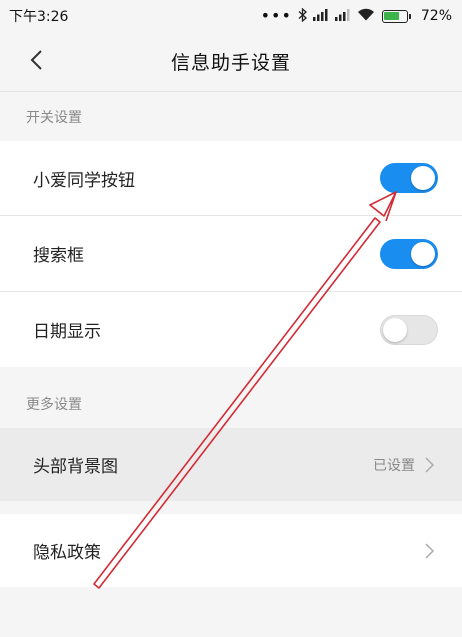 The height and width of the screenshot is (637, 462). Describe the element at coordinates (366, 16) in the screenshot. I see `wifi-icon` at that location.